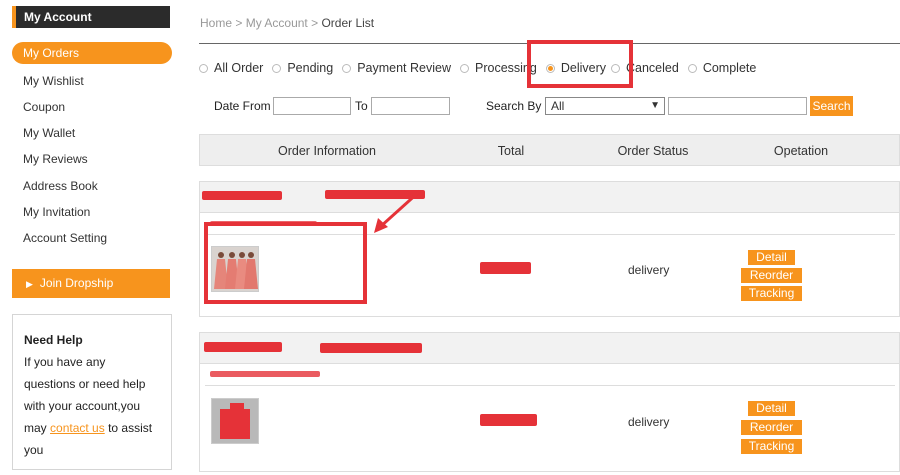  I want to click on tab-label: Pending, so click(310, 68).